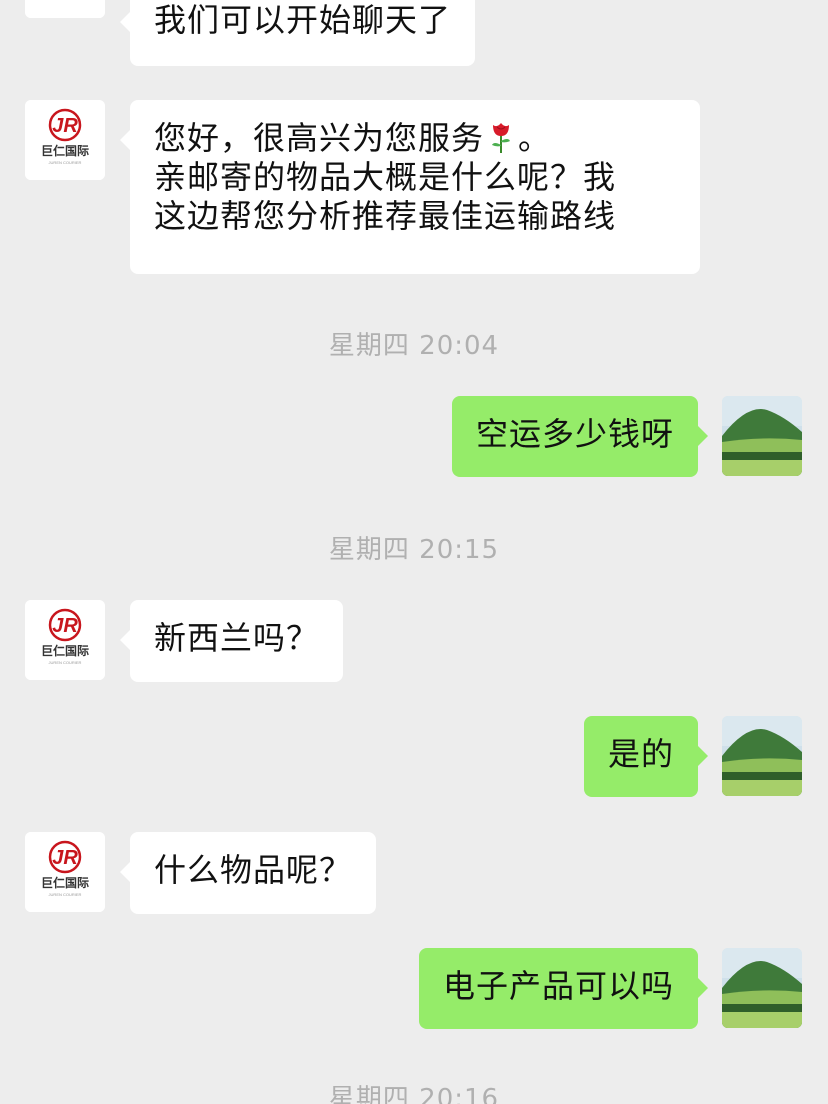 The height and width of the screenshot is (1104, 828). What do you see at coordinates (501, 138) in the screenshot?
I see `rose-emoji-icon` at bounding box center [501, 138].